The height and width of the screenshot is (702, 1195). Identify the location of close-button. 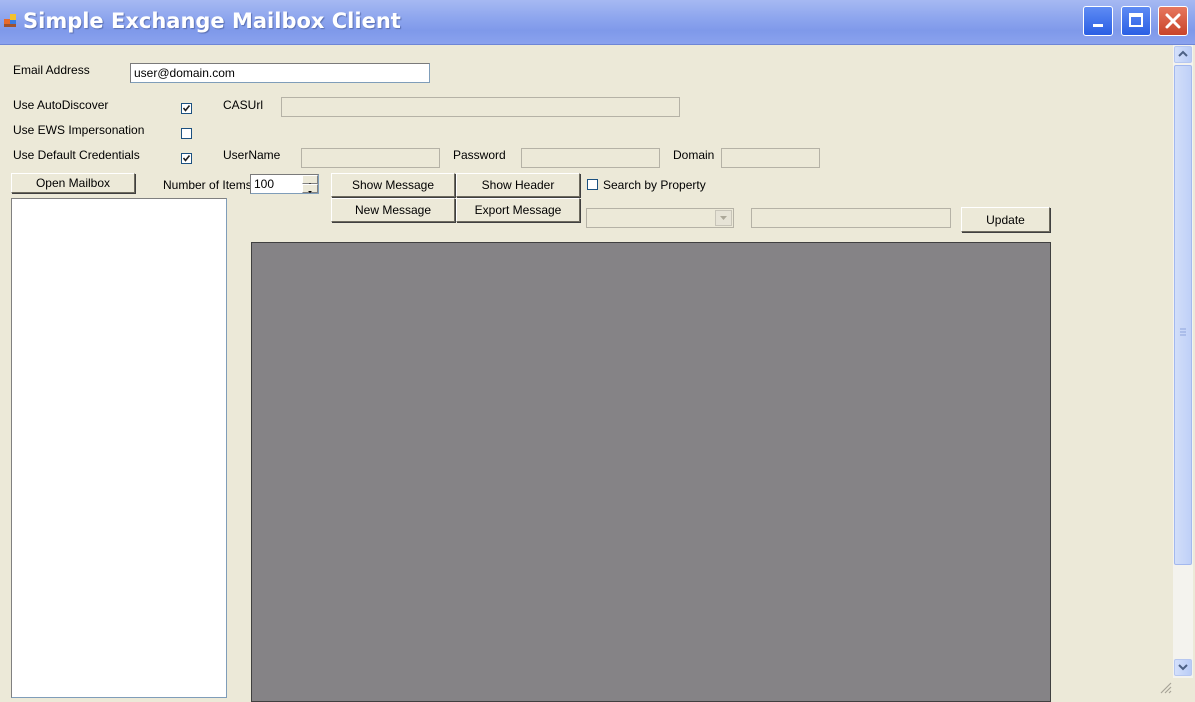
(1173, 21).